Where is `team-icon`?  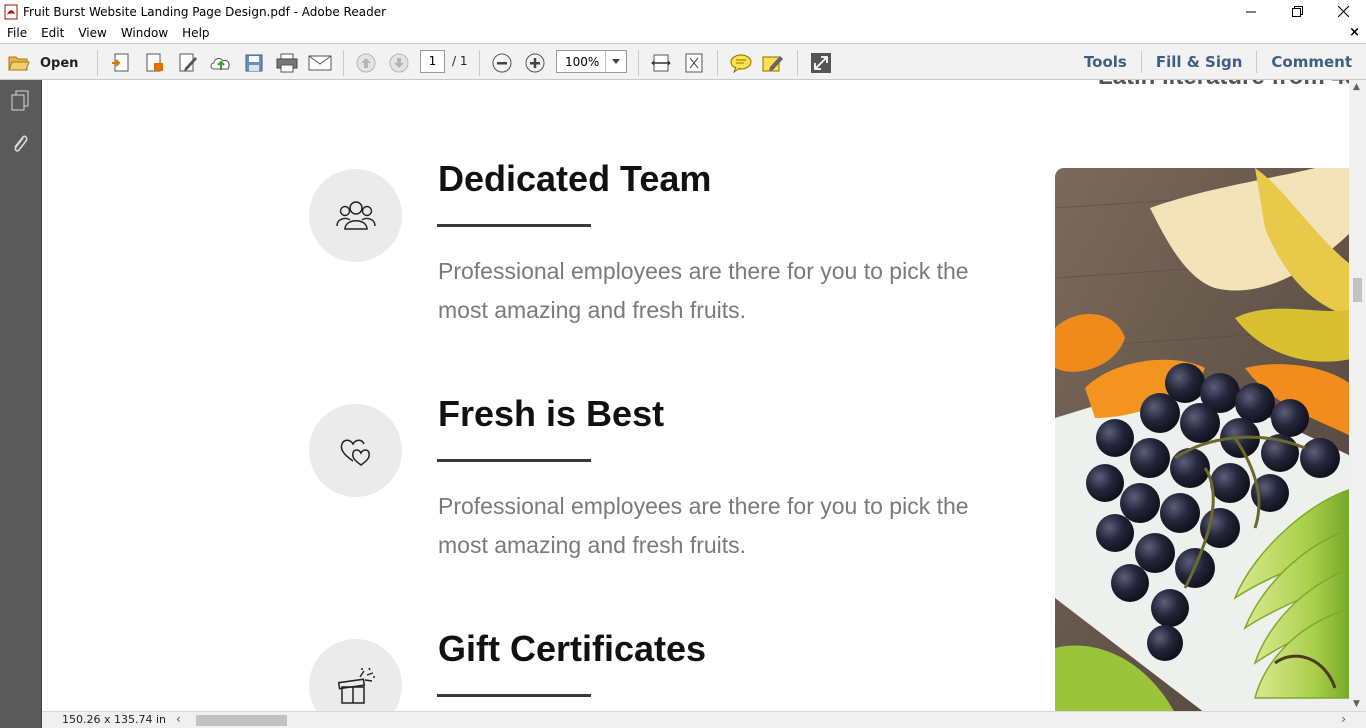
team-icon is located at coordinates (355, 215).